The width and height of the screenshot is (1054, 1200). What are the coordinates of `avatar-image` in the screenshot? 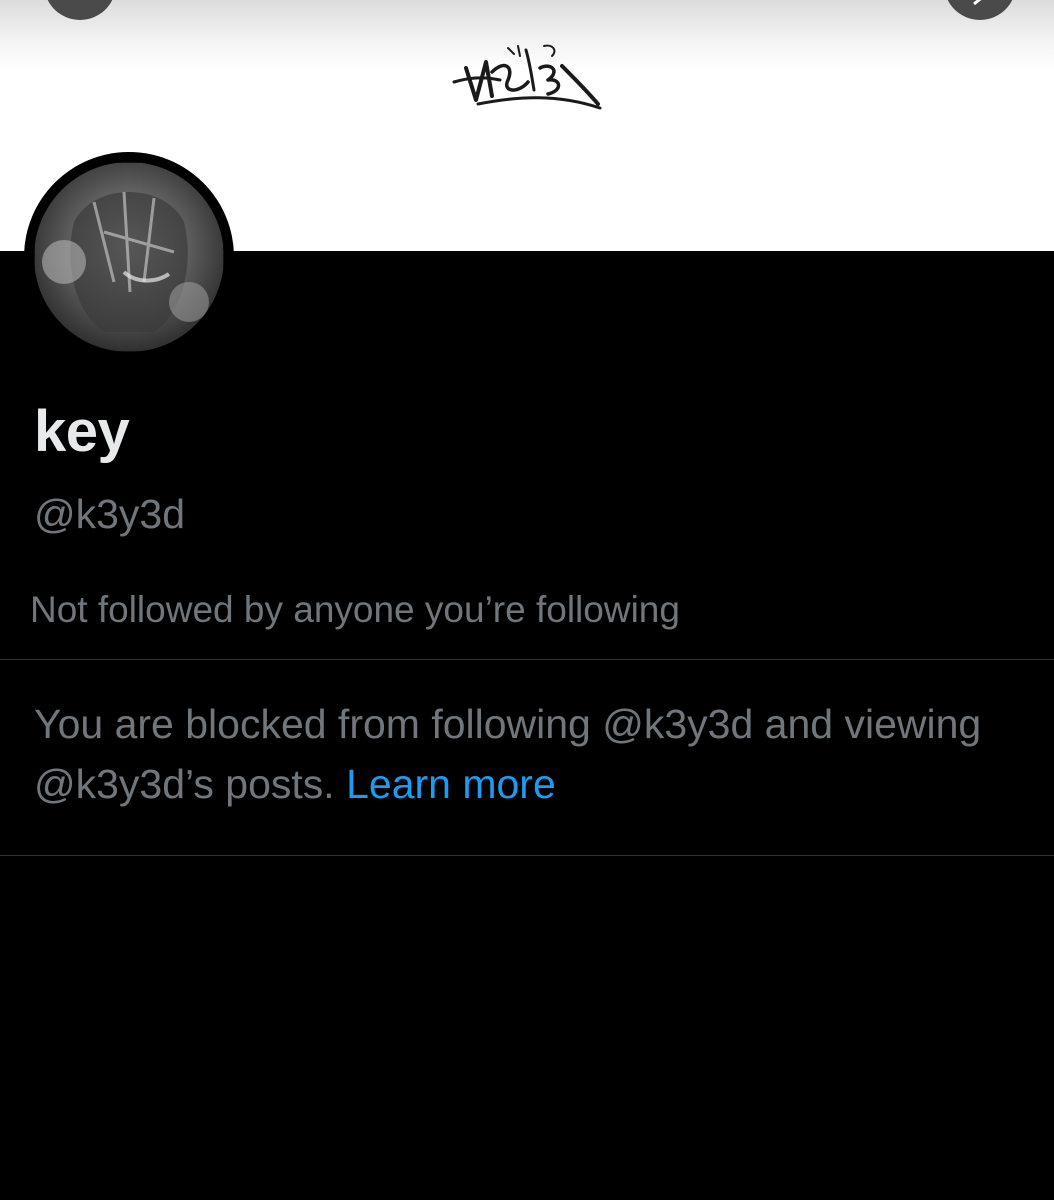 It's located at (129, 257).